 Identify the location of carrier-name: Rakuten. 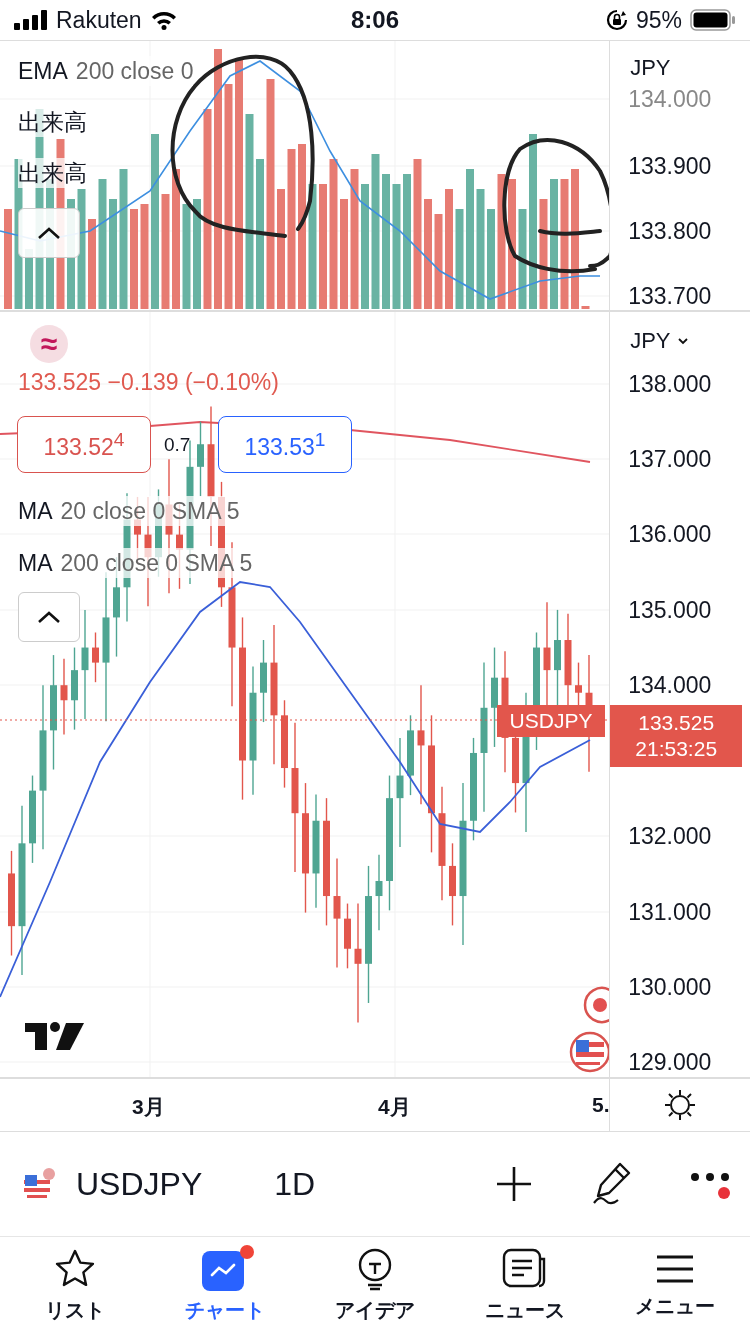
(99, 20).